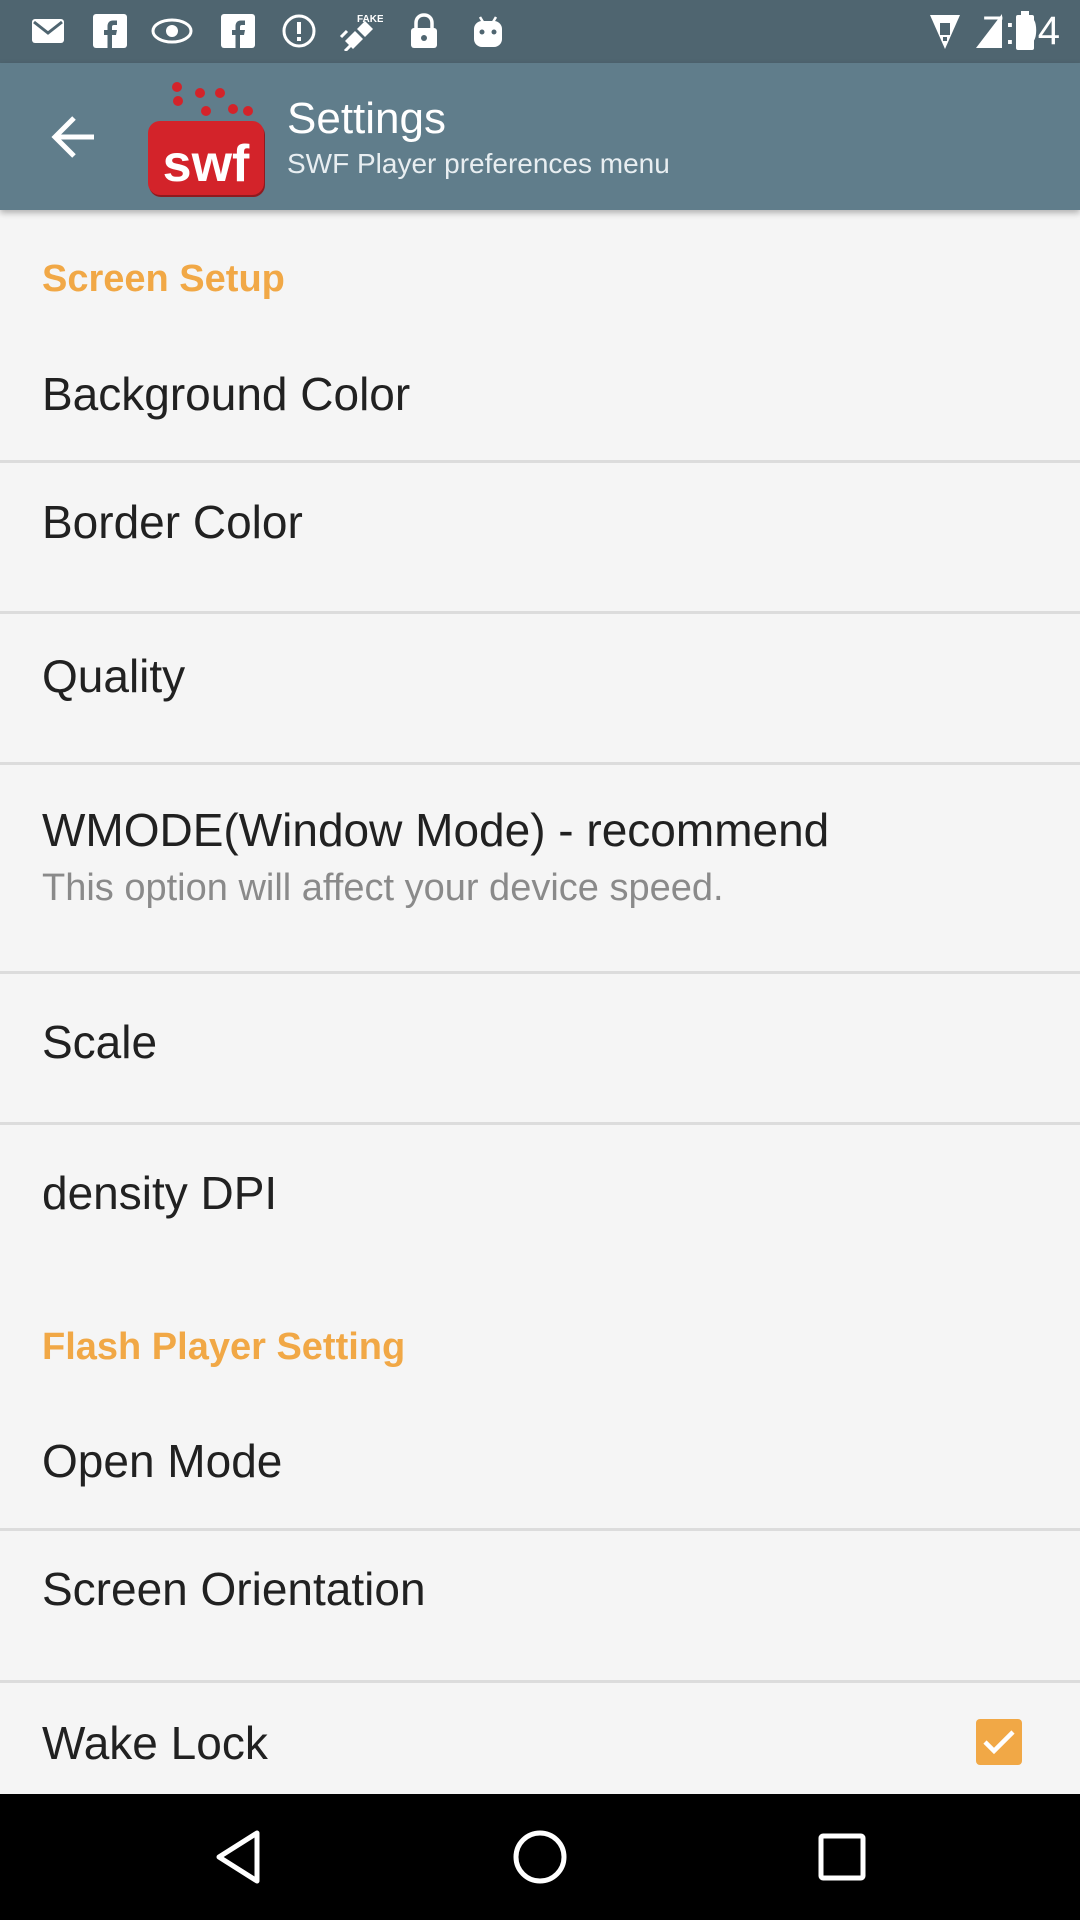 The image size is (1080, 1920). I want to click on pref-title: WMODE(Window Mode) - recommend, so click(436, 830).